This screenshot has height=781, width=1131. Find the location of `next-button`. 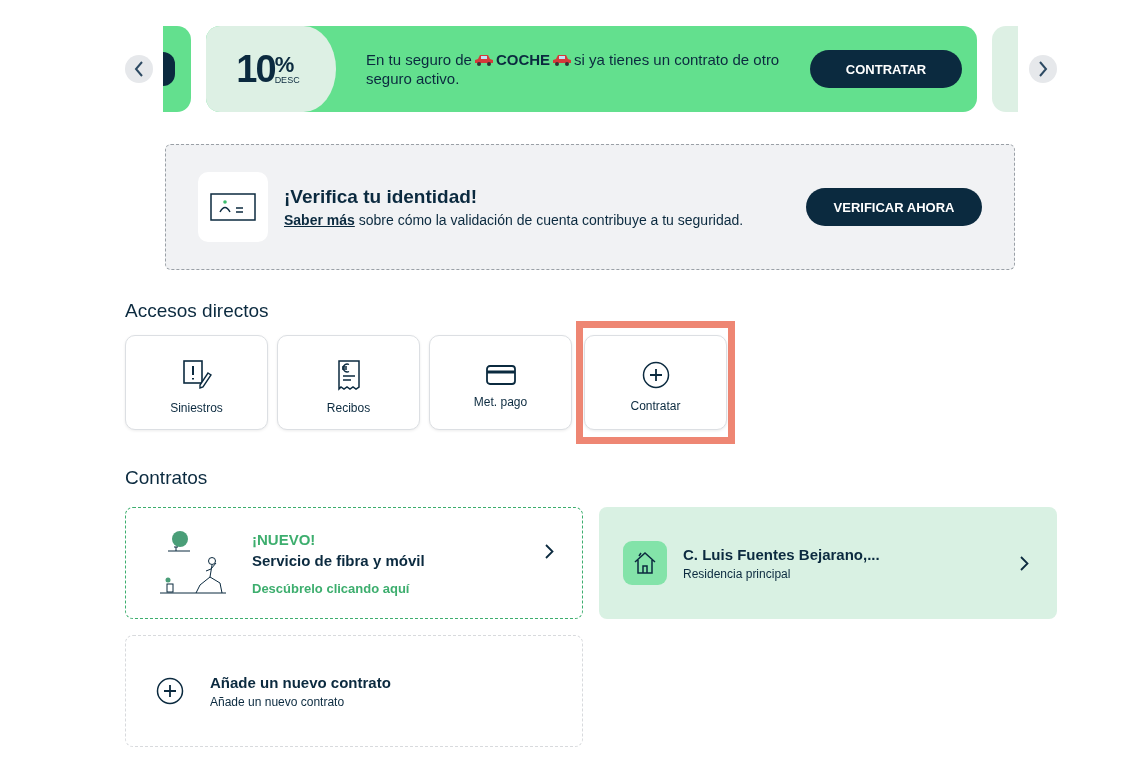

next-button is located at coordinates (1043, 69).